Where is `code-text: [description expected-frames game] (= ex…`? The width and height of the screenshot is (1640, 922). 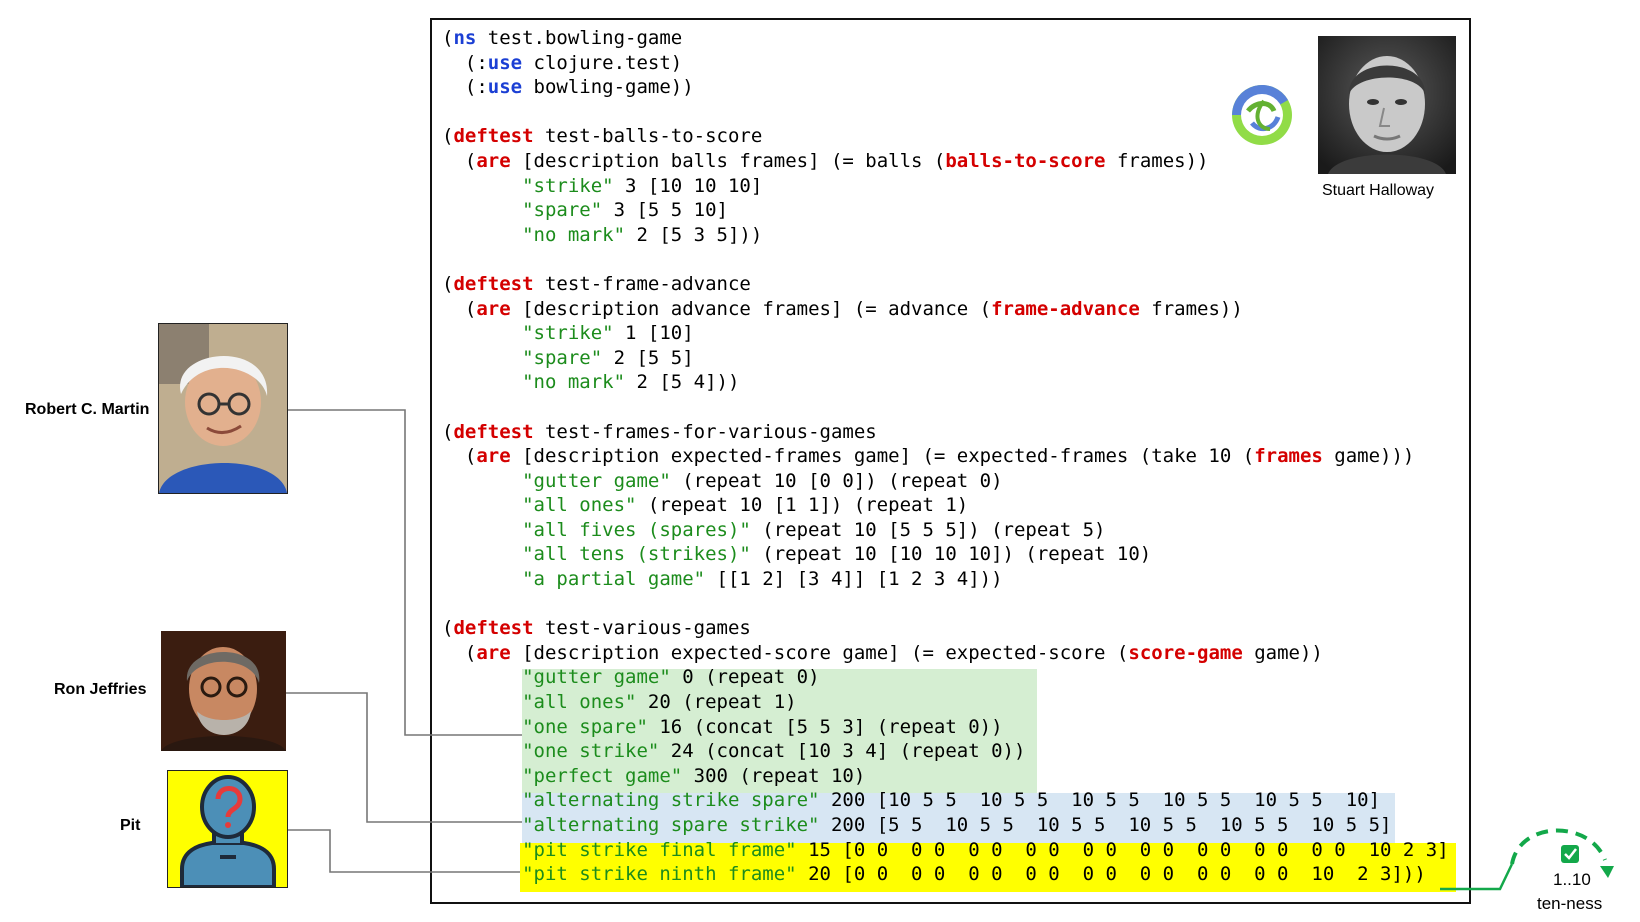
code-text: [description expected-frames game] (= ex… is located at coordinates (882, 456).